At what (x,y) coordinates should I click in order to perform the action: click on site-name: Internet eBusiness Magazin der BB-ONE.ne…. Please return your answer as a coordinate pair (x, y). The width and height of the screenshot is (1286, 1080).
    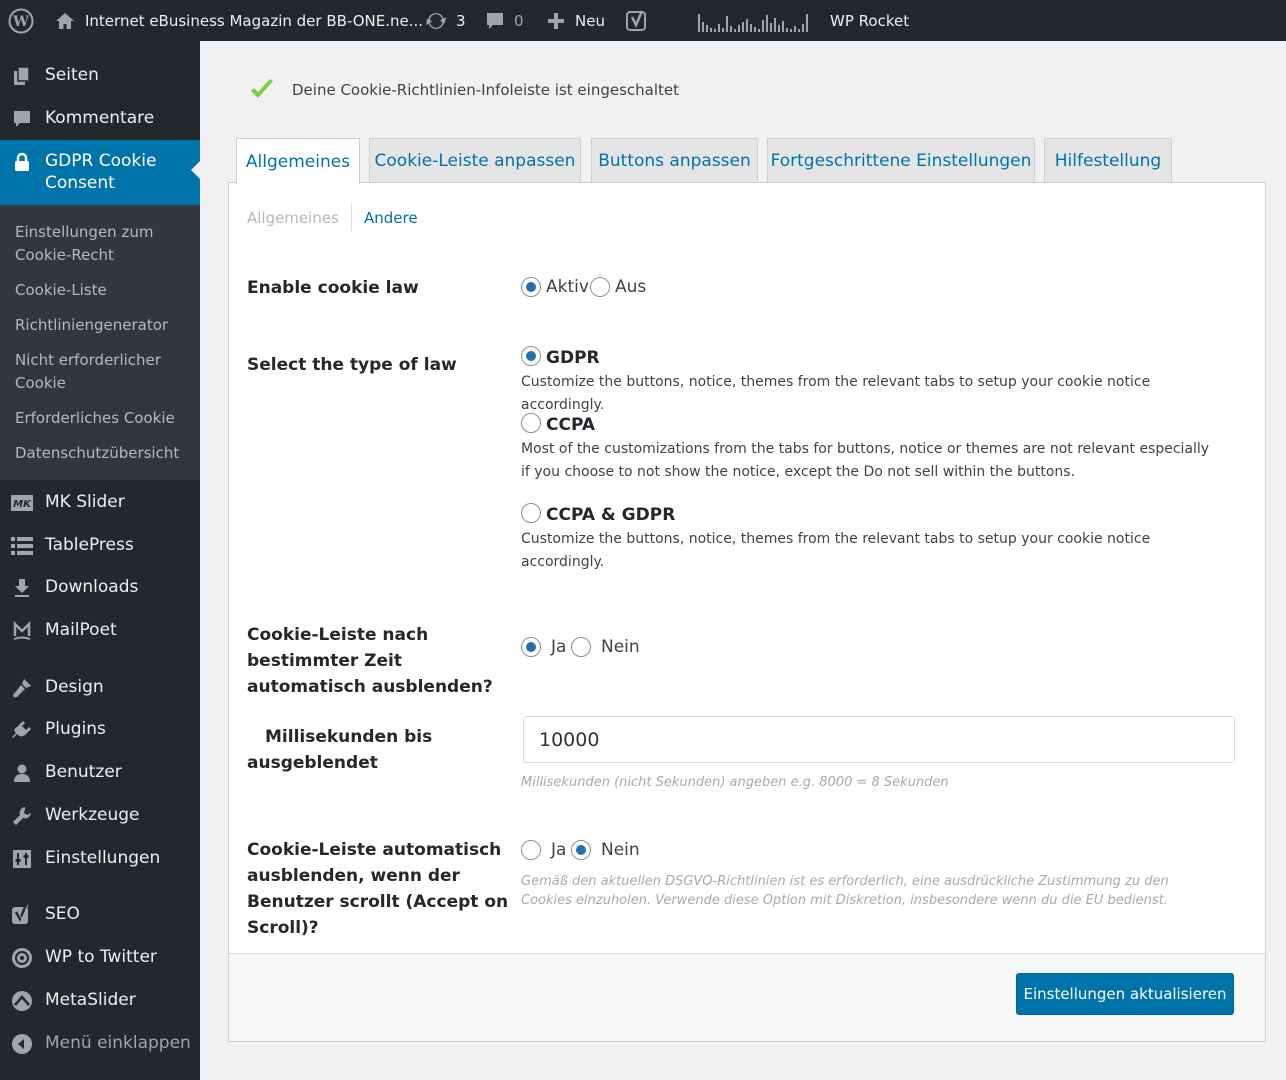
    Looking at the image, I should click on (254, 20).